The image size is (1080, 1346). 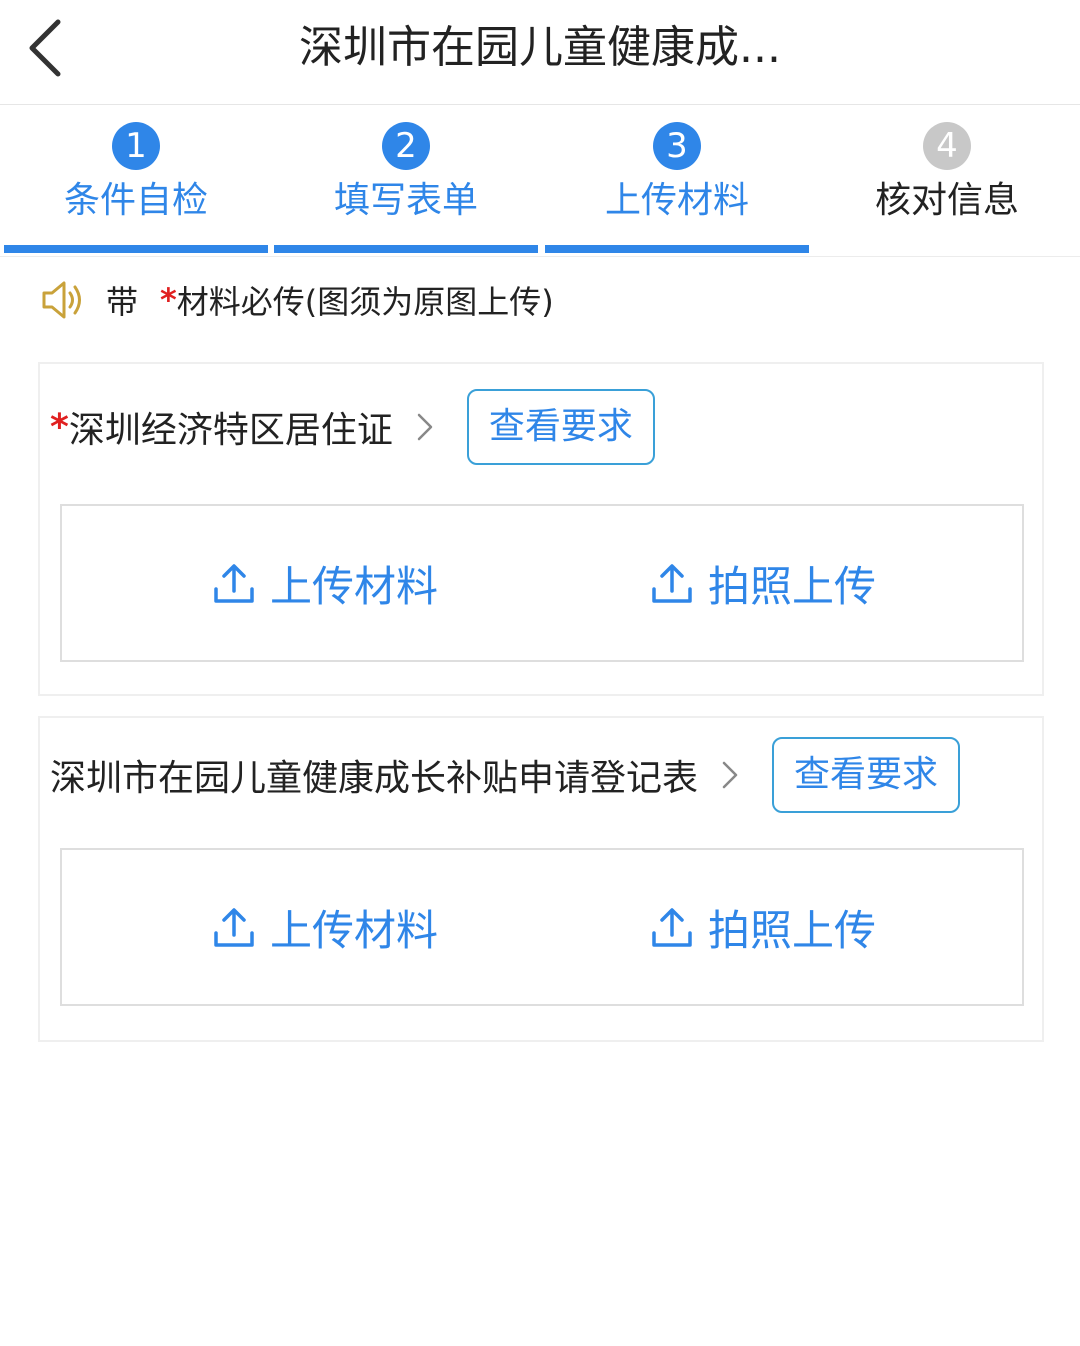 What do you see at coordinates (231, 427) in the screenshot?
I see `material-title: 深圳经济特区居住证` at bounding box center [231, 427].